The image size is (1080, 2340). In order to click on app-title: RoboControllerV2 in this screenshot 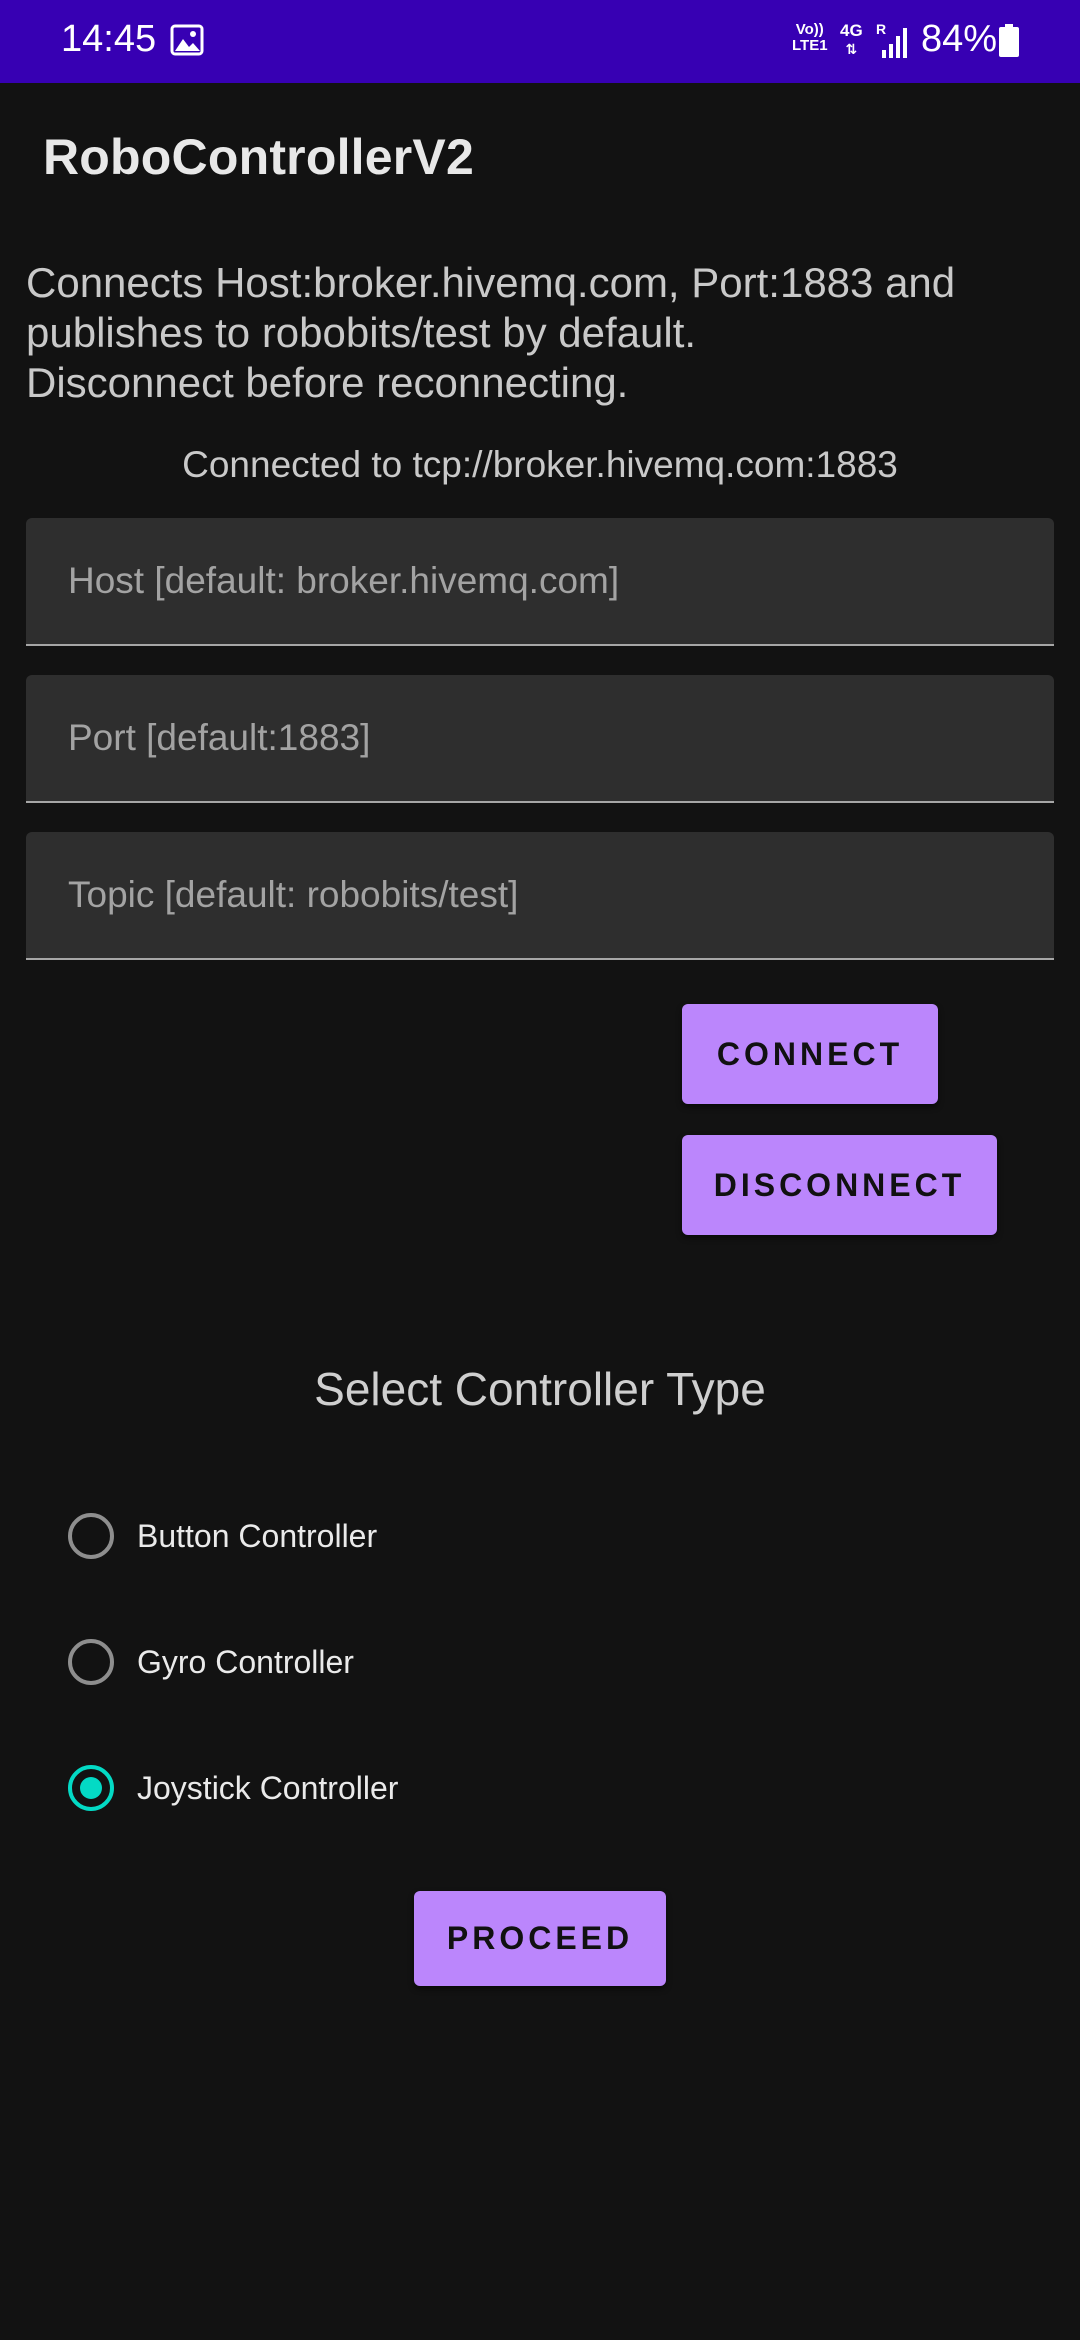, I will do `click(258, 157)`.